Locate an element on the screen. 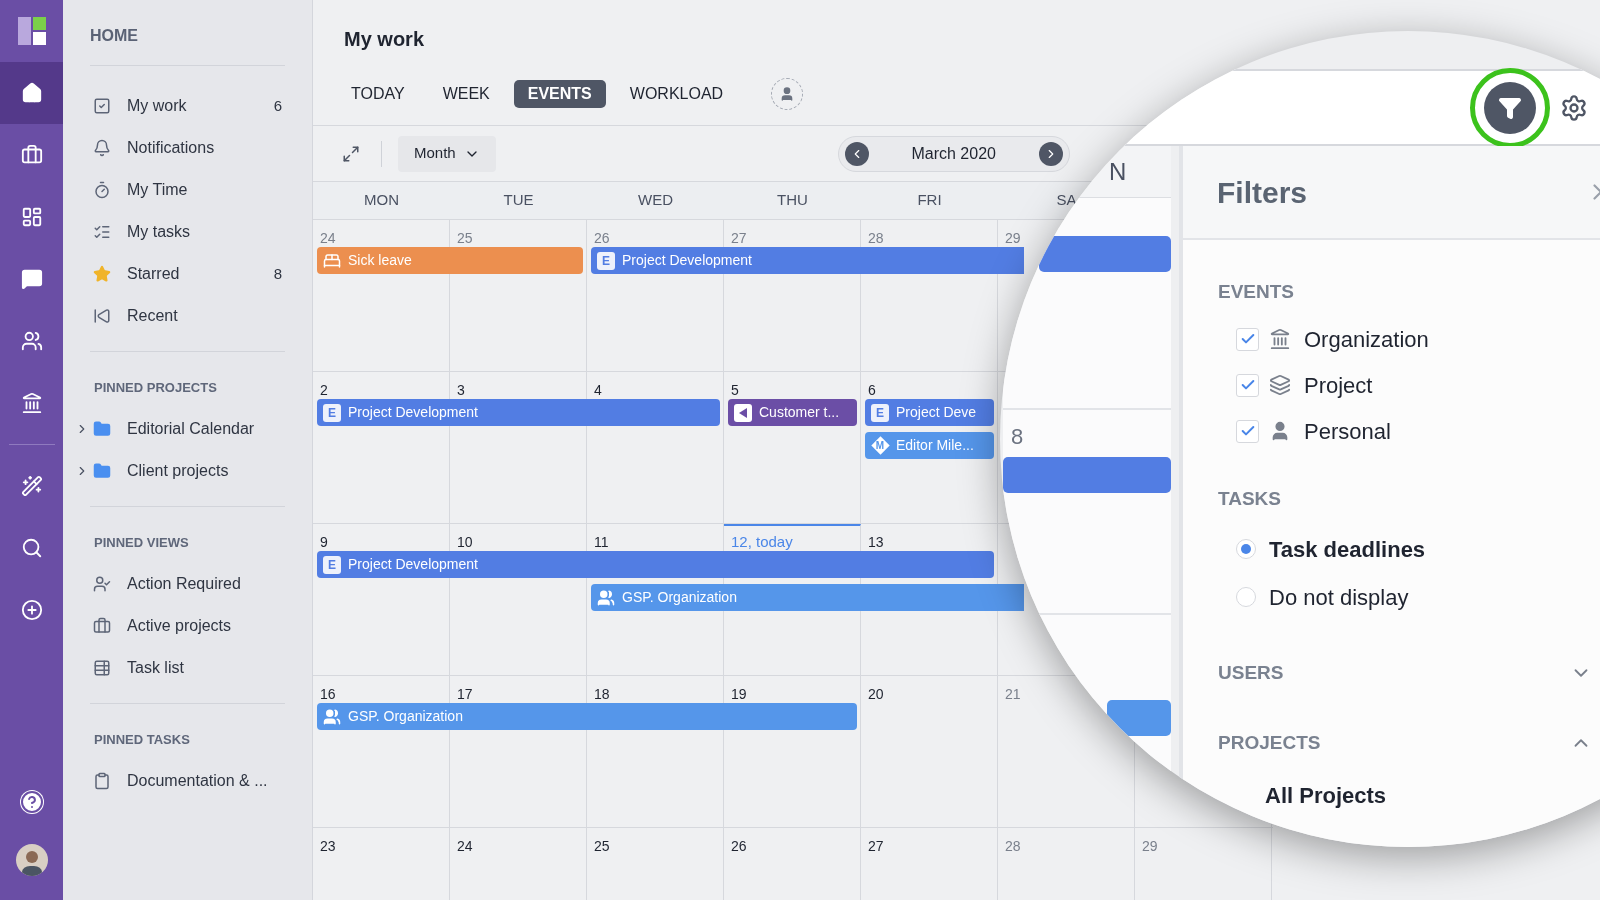 The width and height of the screenshot is (1600, 900). item-label: Recent is located at coordinates (152, 316).